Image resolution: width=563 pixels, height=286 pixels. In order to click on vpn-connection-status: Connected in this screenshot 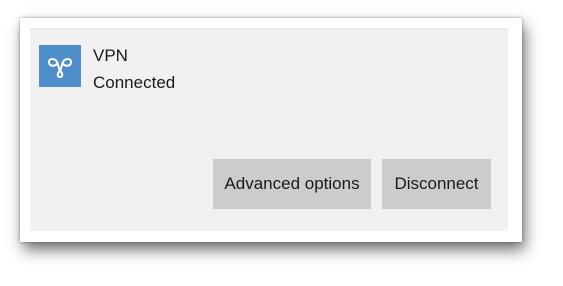, I will do `click(134, 82)`.